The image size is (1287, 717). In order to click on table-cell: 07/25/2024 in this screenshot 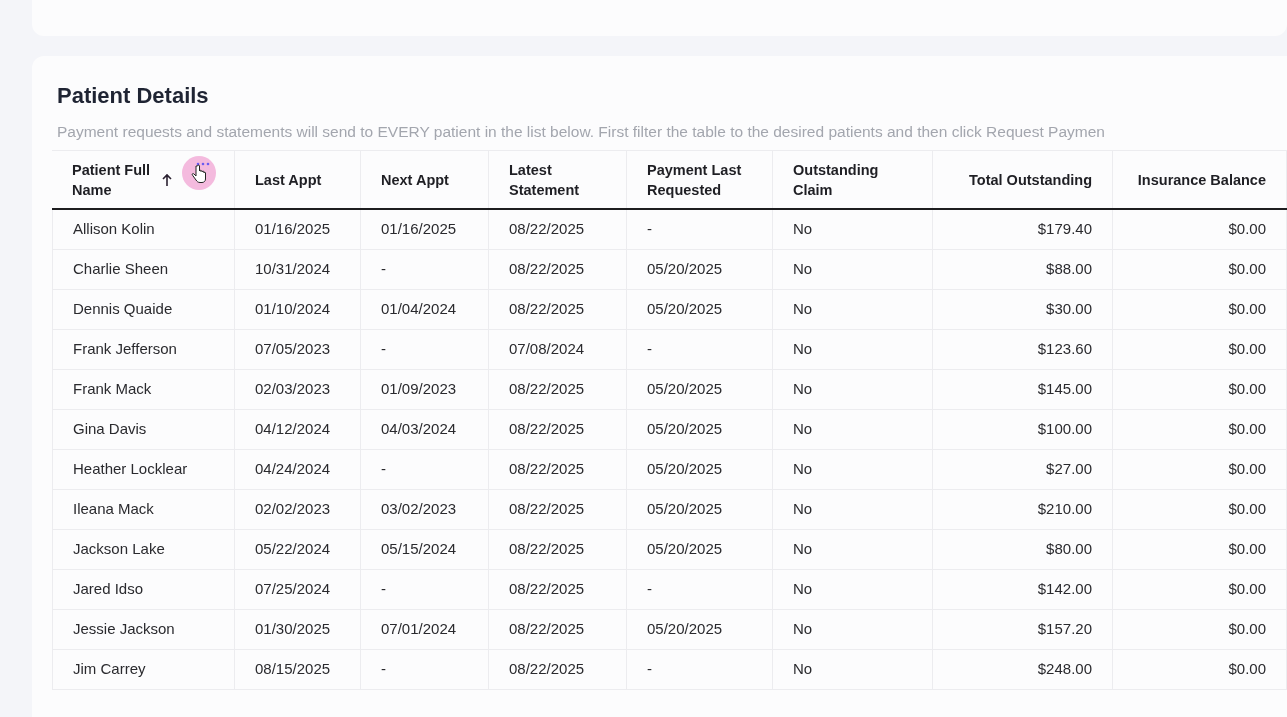, I will do `click(298, 589)`.